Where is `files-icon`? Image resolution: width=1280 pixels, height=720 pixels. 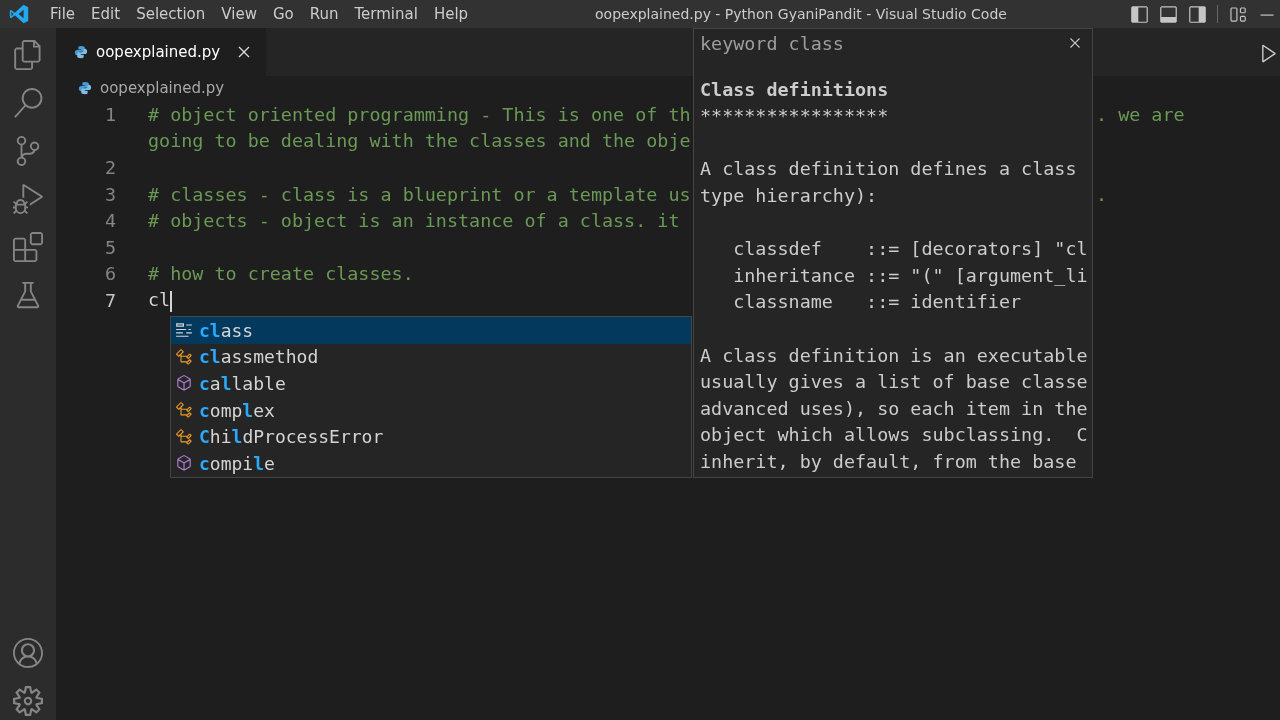 files-icon is located at coordinates (28, 55).